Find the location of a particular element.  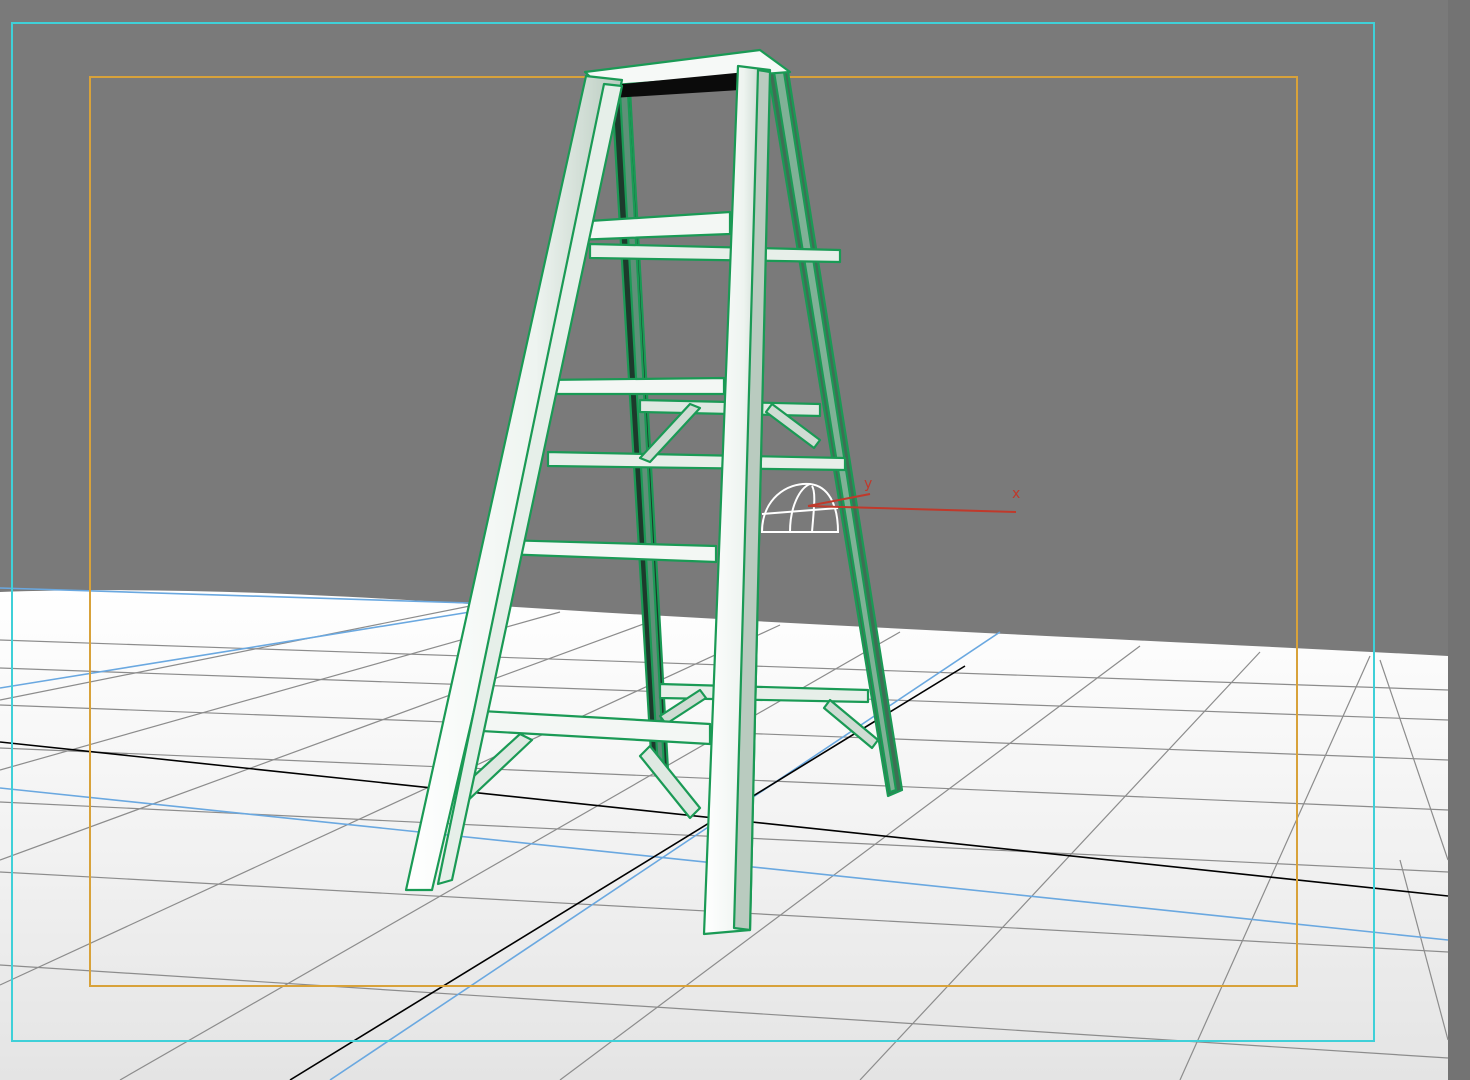

viewport-right-strip is located at coordinates (1459, 540).